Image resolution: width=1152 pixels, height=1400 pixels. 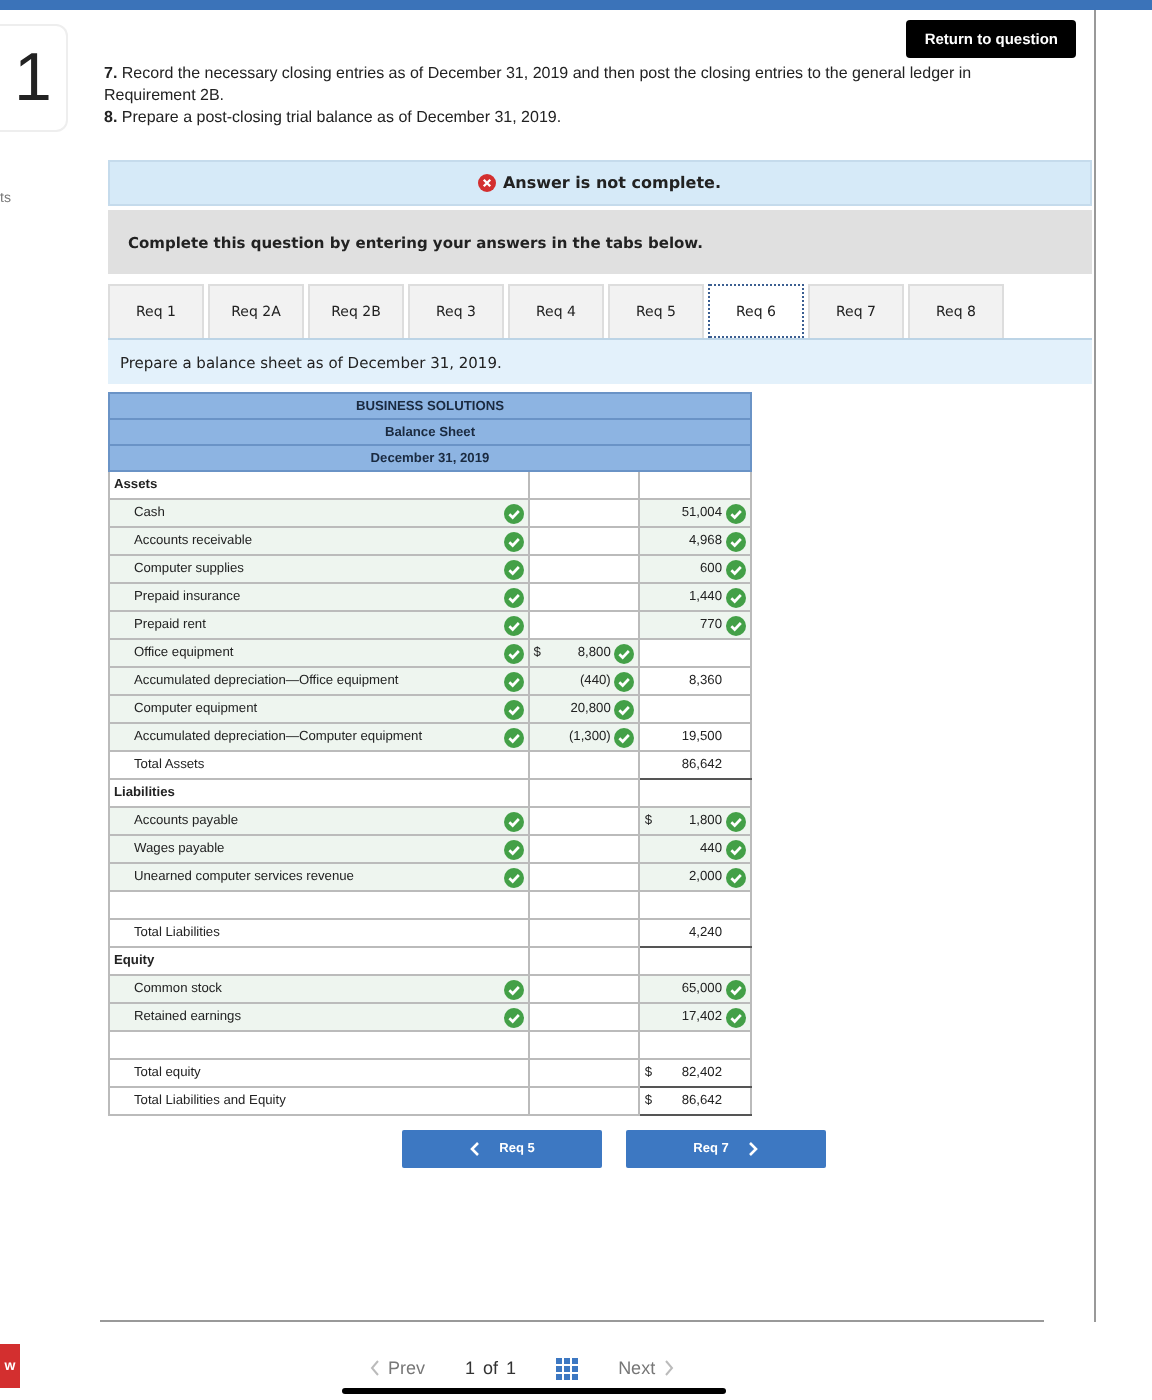 I want to click on prev-page-link: Prev, so click(x=398, y=1368).